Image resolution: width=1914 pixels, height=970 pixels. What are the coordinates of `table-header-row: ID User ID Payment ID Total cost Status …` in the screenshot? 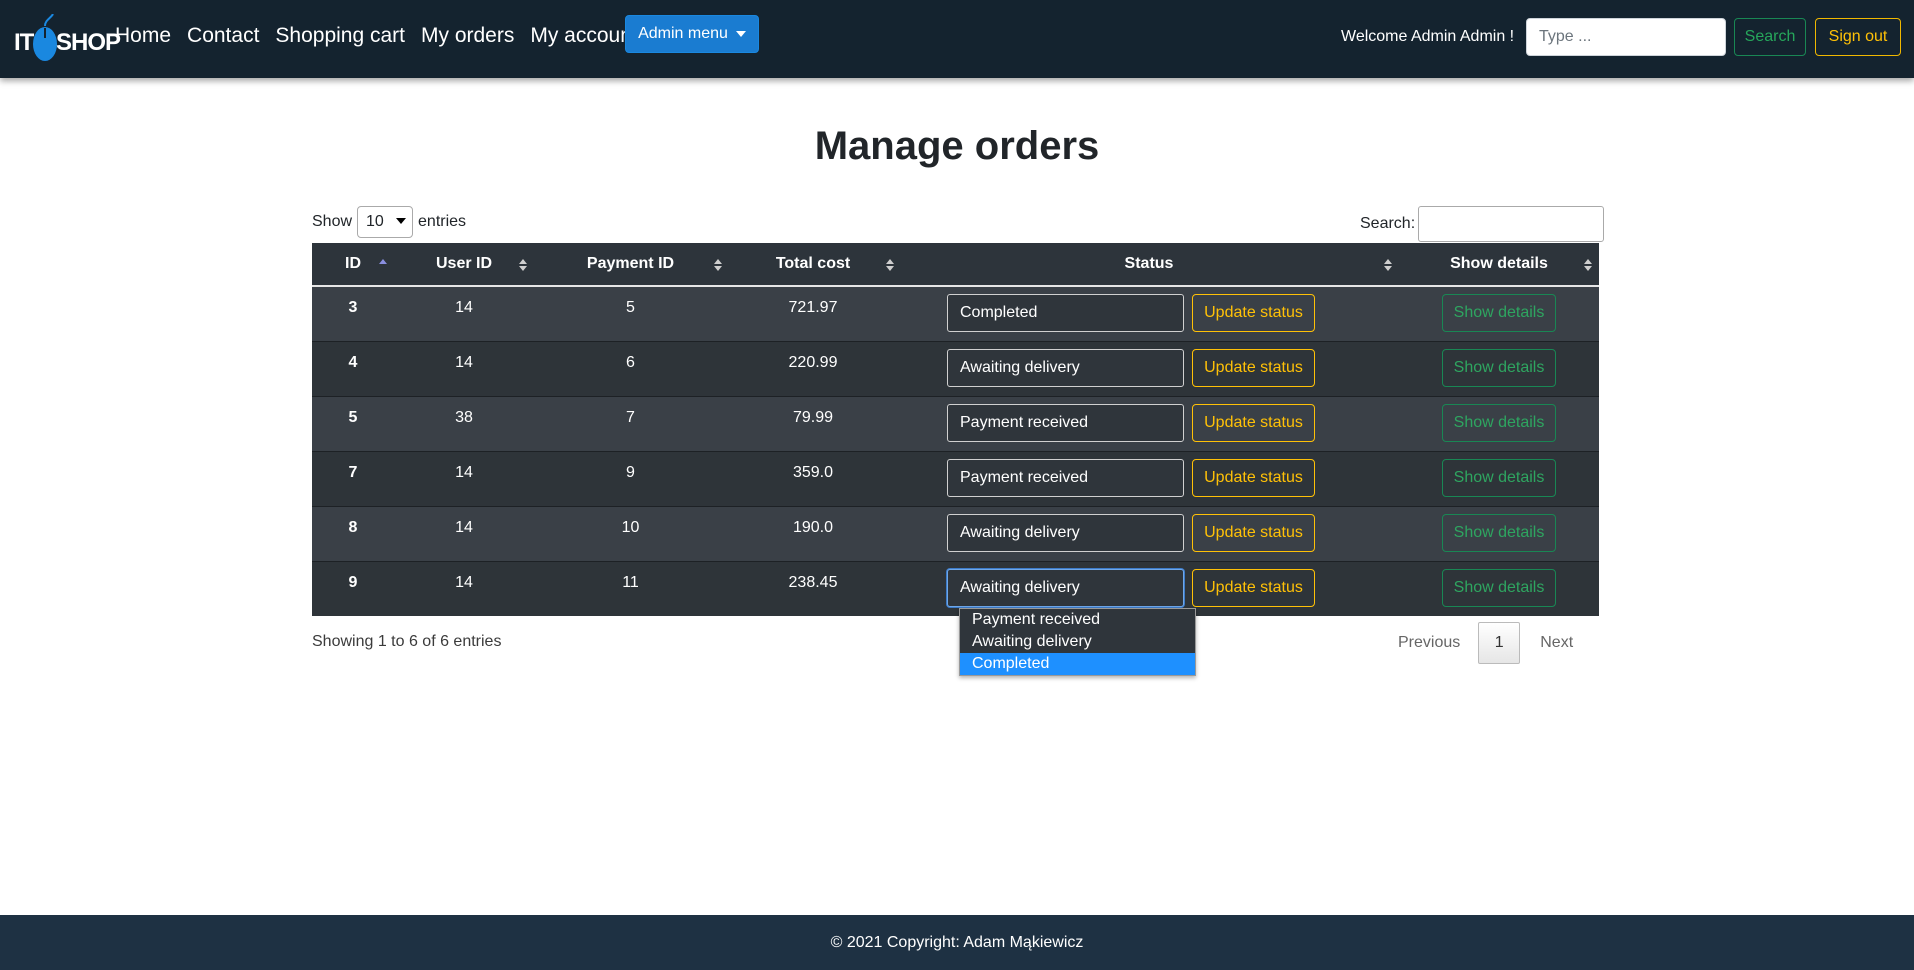 It's located at (955, 265).